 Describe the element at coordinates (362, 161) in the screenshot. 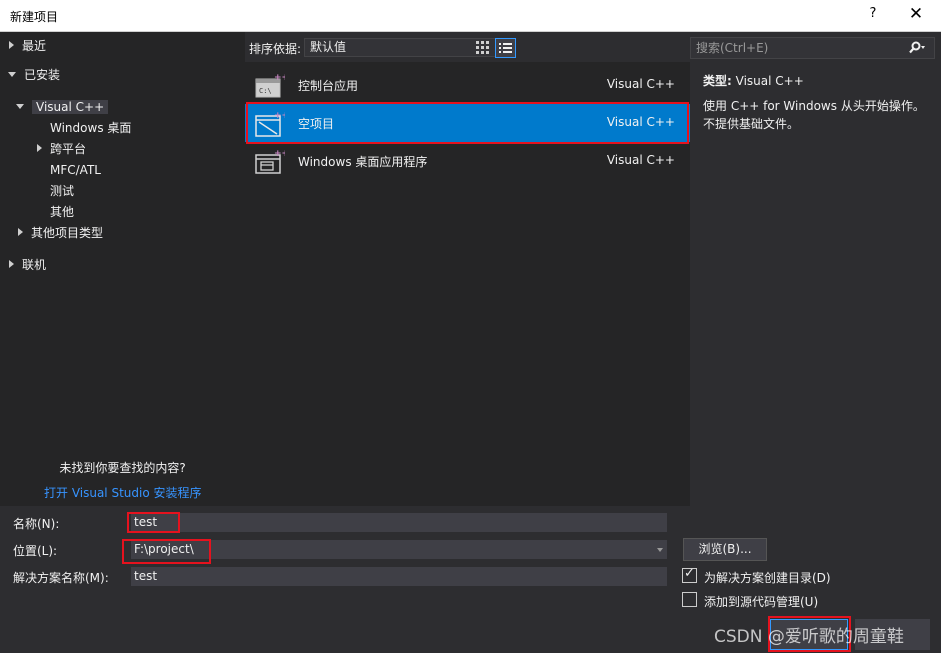

I see `template-name: Windows 桌面应用程序` at that location.